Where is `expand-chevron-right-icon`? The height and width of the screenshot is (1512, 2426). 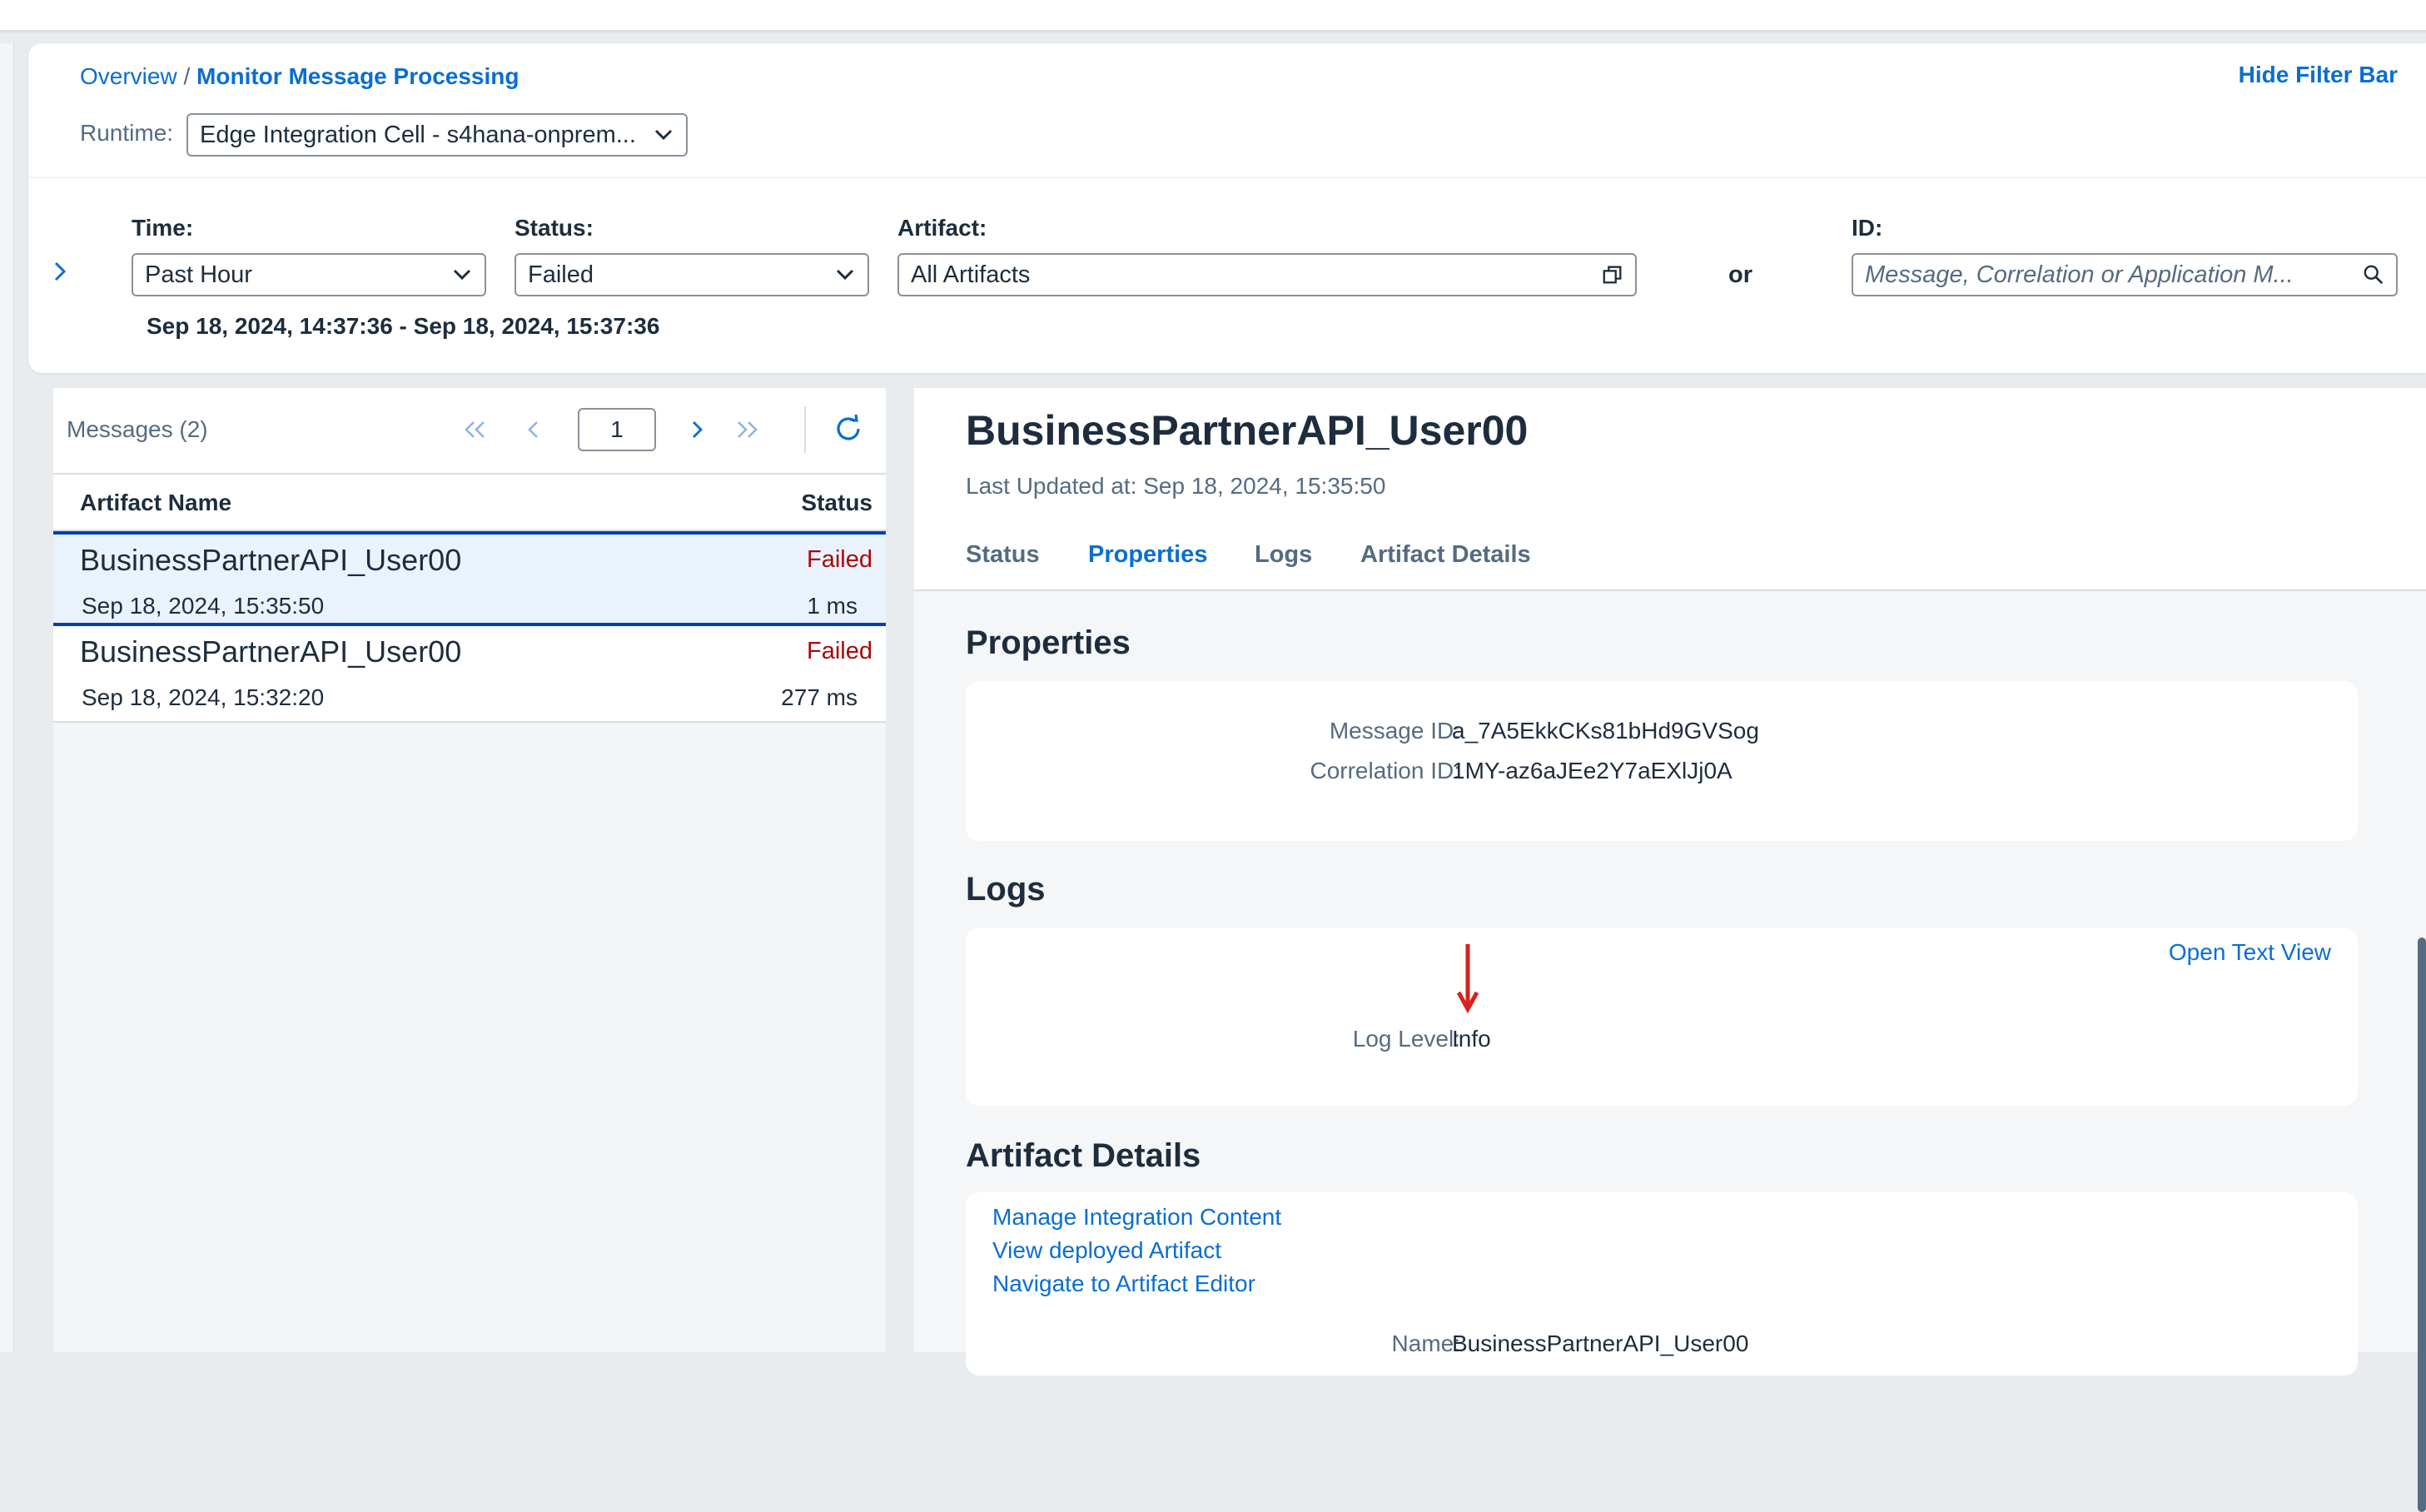 expand-chevron-right-icon is located at coordinates (60, 272).